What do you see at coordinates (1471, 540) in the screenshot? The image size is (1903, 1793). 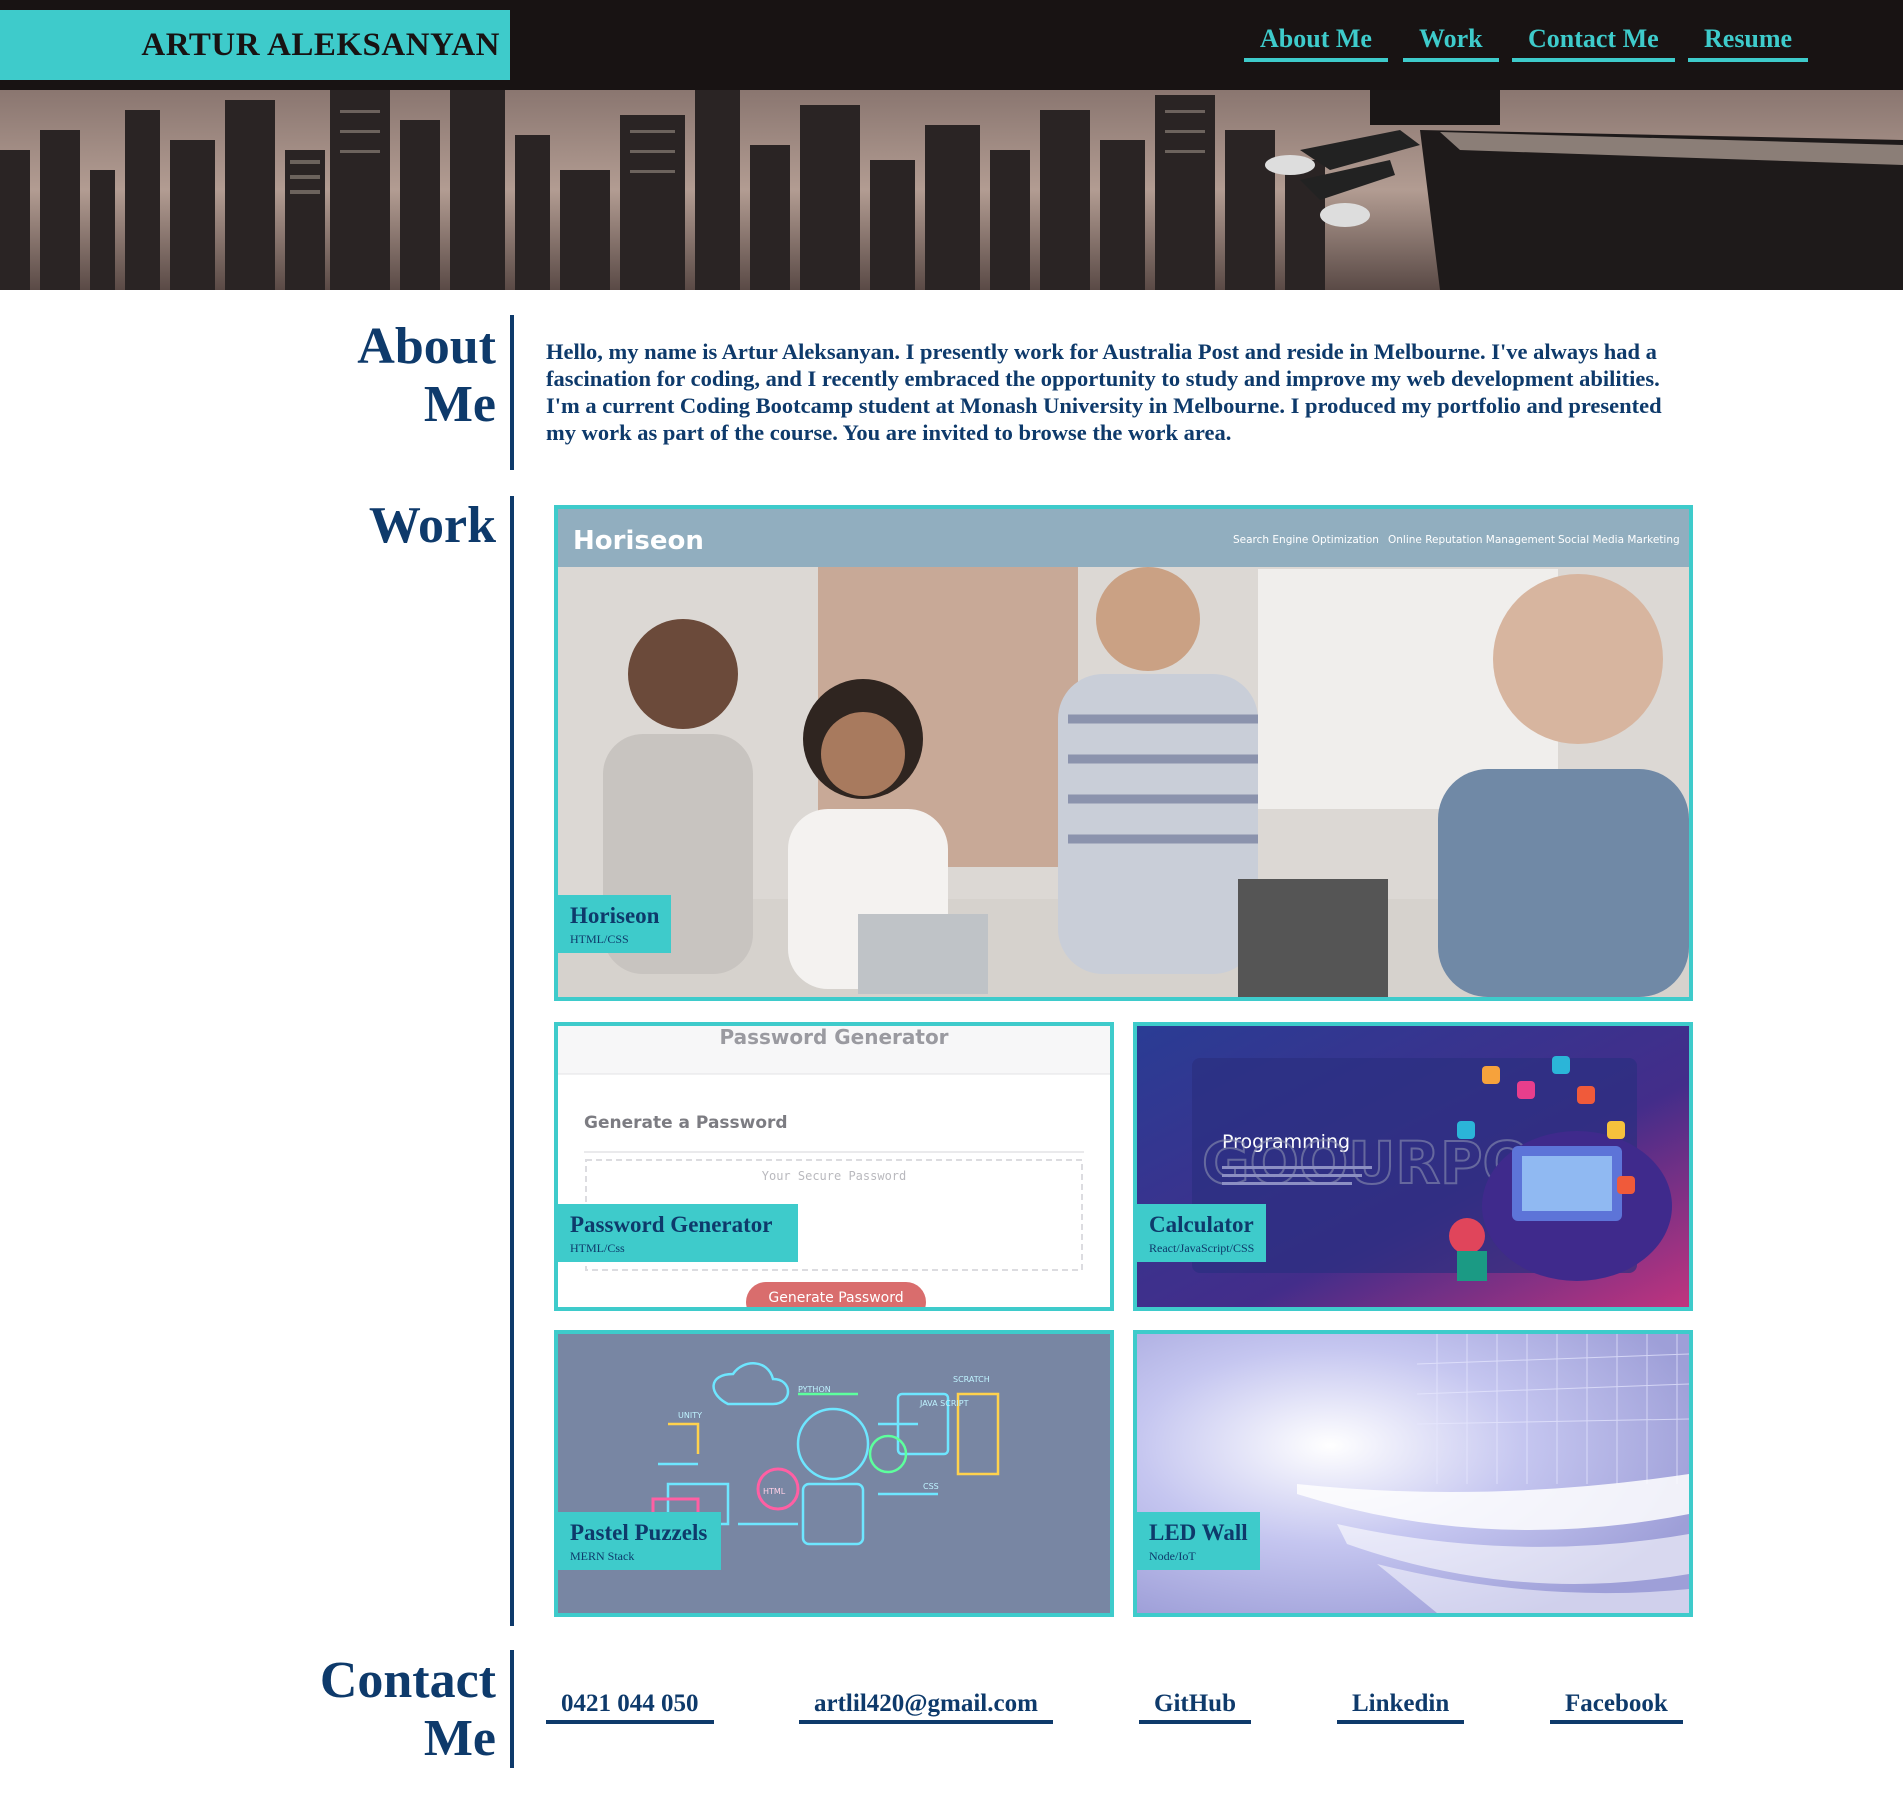 I see `horiseon-preview-nav-2: Online Reputation Management` at bounding box center [1471, 540].